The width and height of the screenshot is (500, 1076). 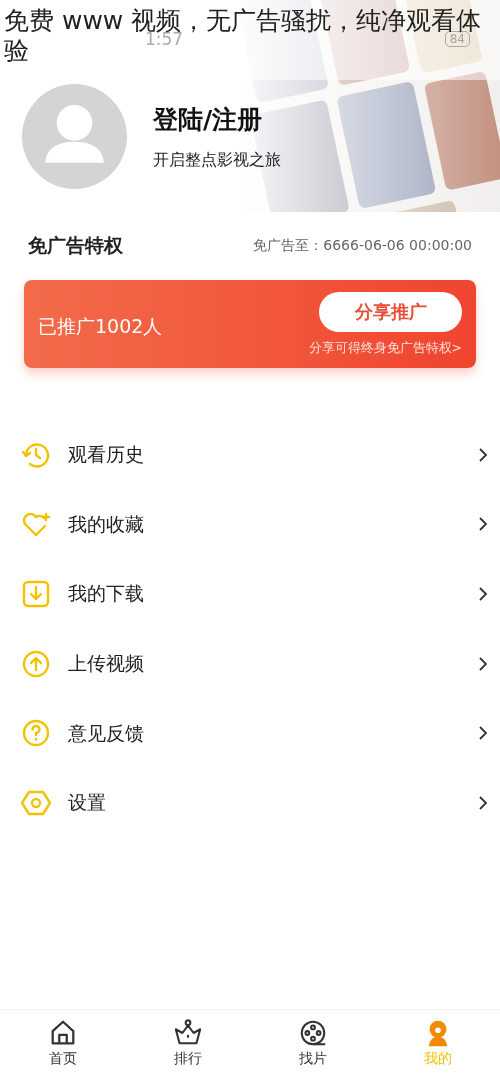 I want to click on menu-item: 观看历史, so click(x=250, y=455).